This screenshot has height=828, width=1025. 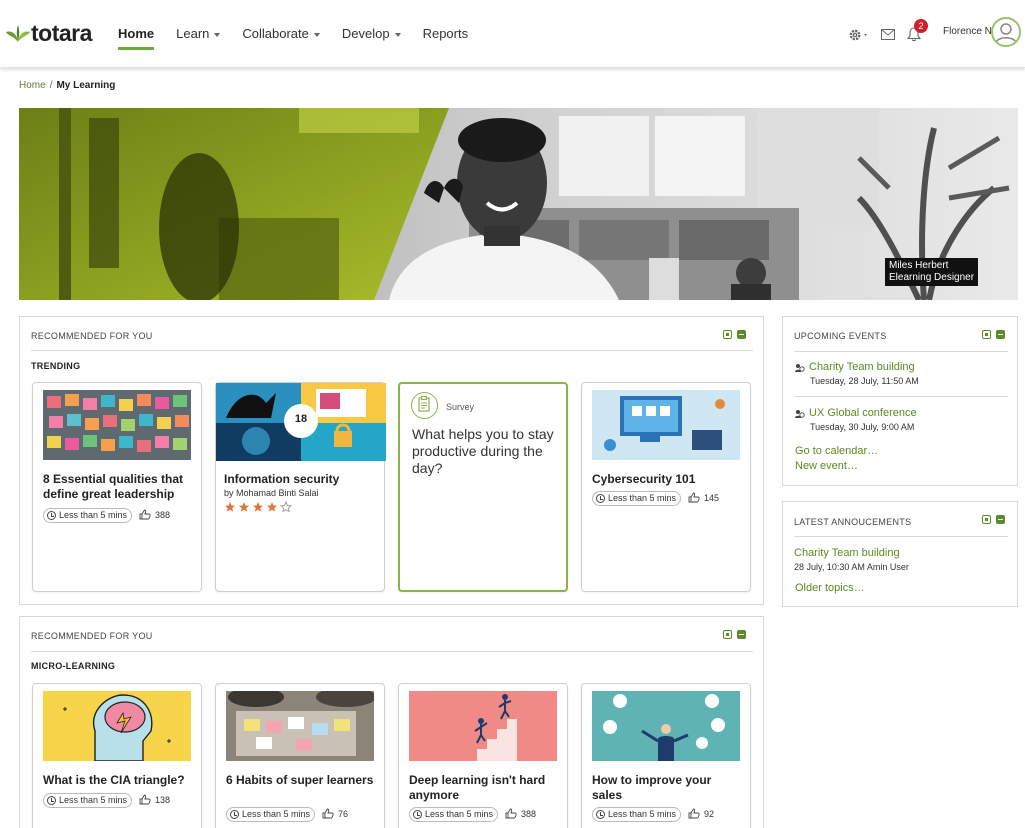 I want to click on block-subtitle: MICRO-LEARNING, so click(x=73, y=666).